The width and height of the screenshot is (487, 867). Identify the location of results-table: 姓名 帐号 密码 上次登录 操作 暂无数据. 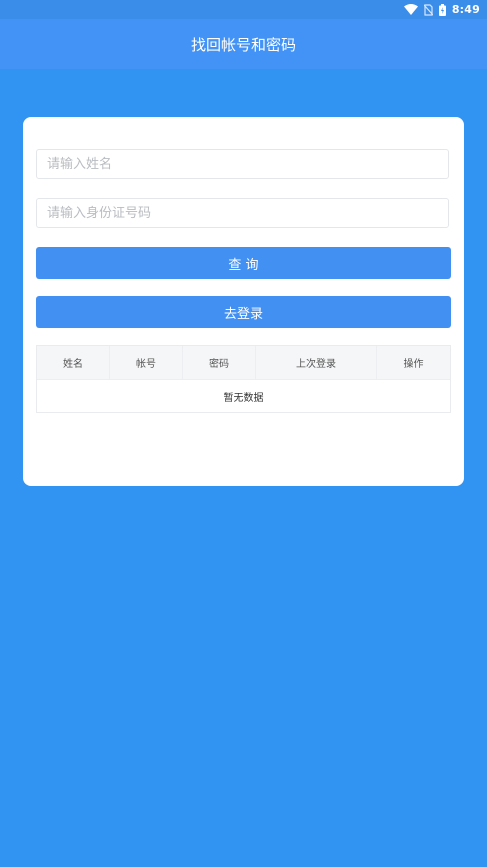
(243, 379).